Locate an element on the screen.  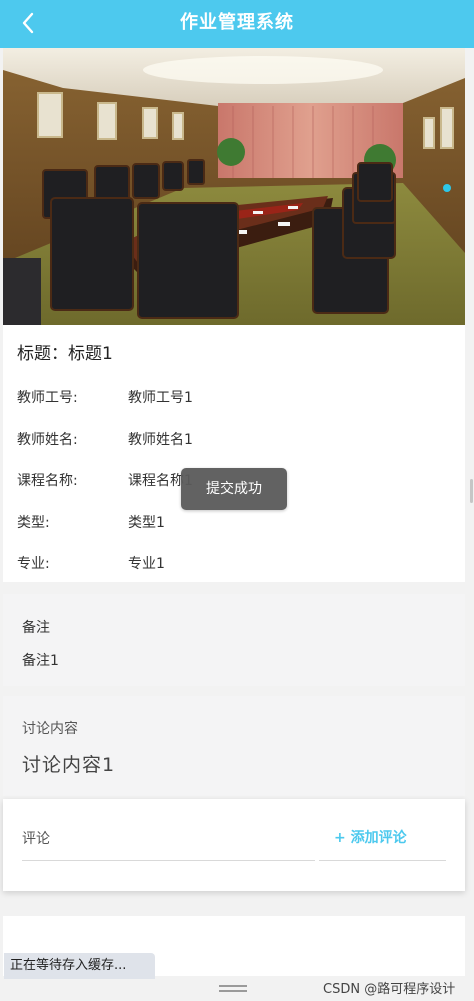
field-row-major: 专业: 专业1 is located at coordinates (91, 563).